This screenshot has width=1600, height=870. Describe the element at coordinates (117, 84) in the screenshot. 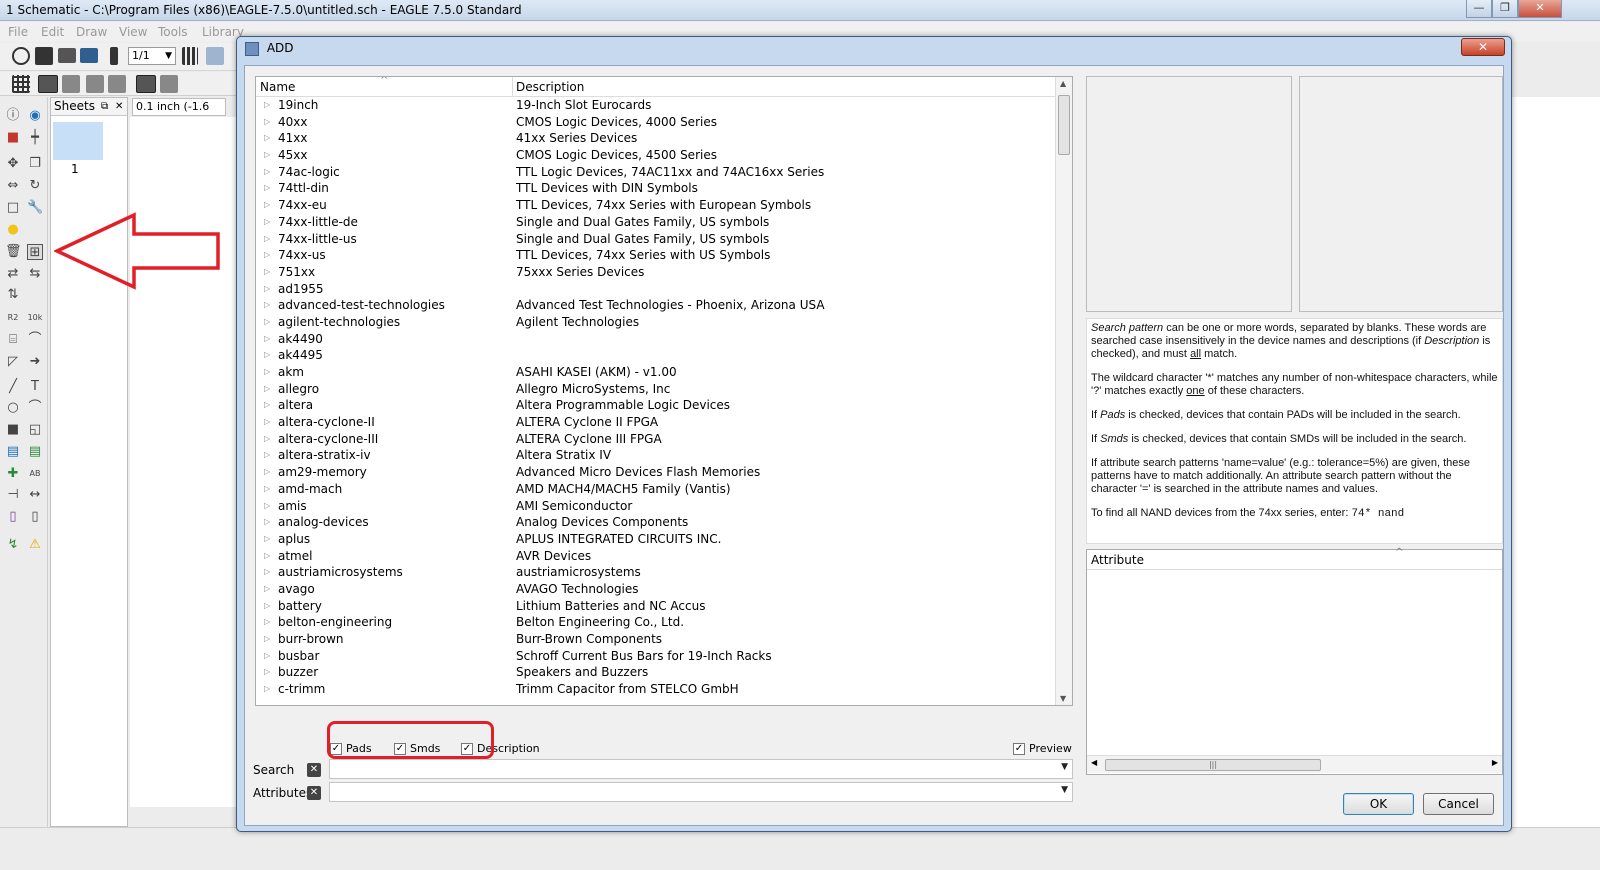

I see `window-layout-3-icon` at that location.